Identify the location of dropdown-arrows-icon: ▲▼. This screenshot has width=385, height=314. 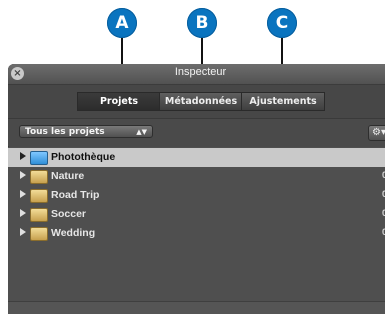
(141, 132).